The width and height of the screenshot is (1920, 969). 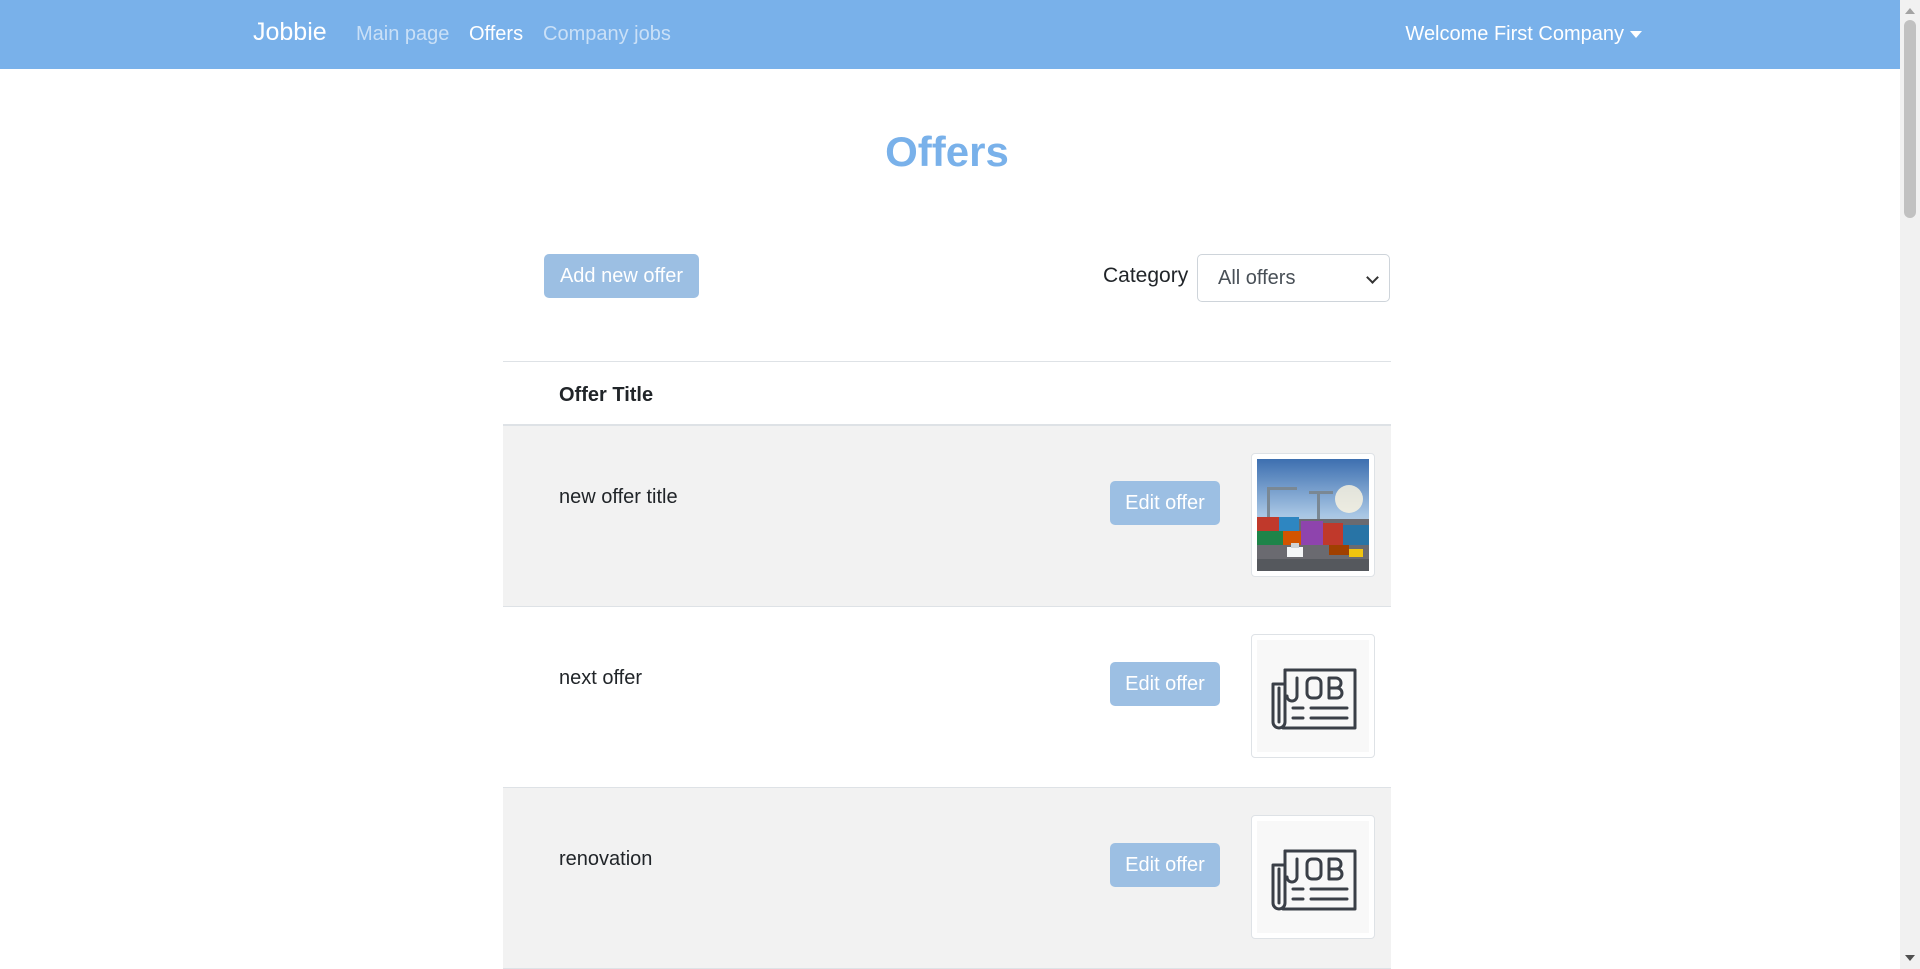 I want to click on scroll-down-arrow-icon, so click(x=1910, y=958).